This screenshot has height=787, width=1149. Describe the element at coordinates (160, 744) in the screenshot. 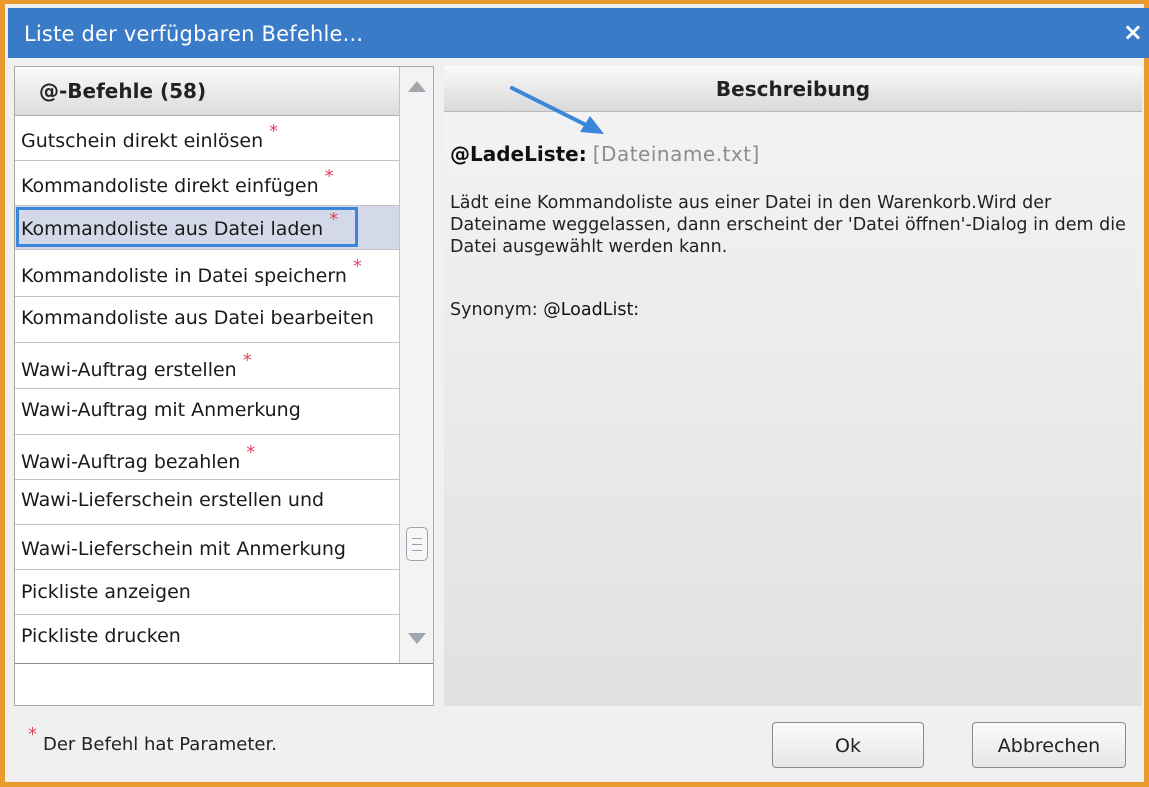

I see `parameter-note-text: Der Befehl hat Parameter.` at that location.